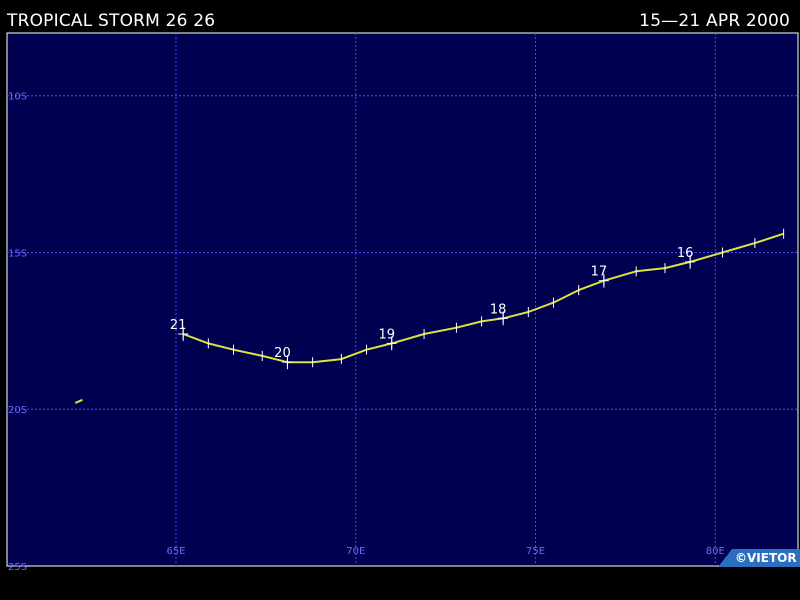 This screenshot has width=800, height=600. I want to click on longitude-label: 65E, so click(175, 551).